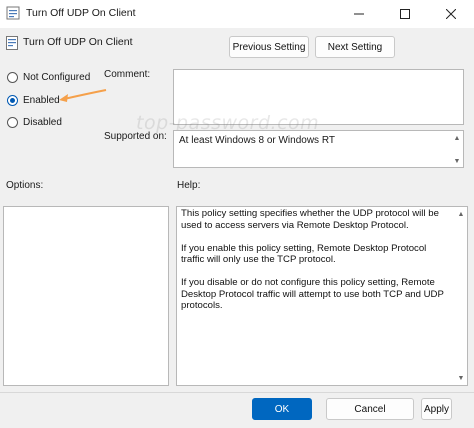  Describe the element at coordinates (461, 214) in the screenshot. I see `help-scroll-up-icon: ▲` at that location.